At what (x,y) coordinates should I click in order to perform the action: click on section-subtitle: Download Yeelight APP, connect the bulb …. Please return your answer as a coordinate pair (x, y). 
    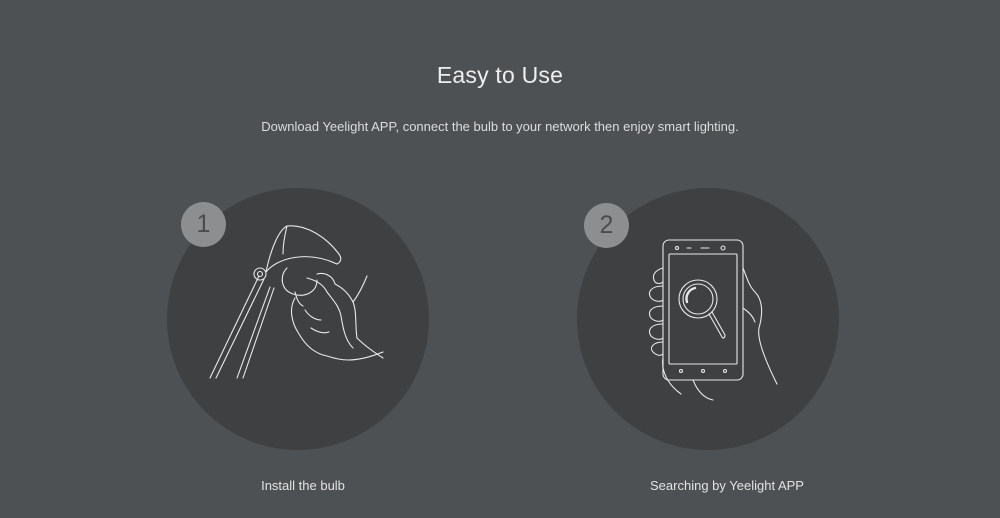
    Looking at the image, I should click on (500, 126).